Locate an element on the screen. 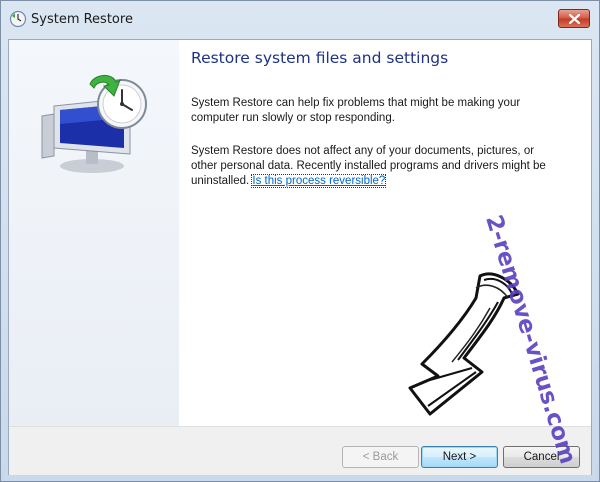  window-title: System Restore is located at coordinates (82, 19).